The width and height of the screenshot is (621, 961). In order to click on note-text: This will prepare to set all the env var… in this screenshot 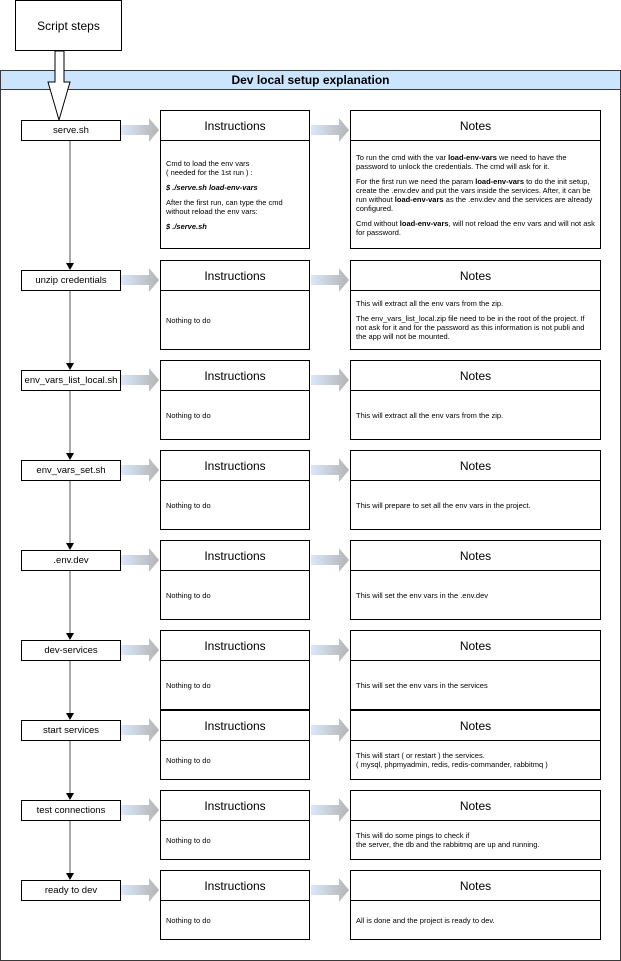, I will do `click(443, 505)`.